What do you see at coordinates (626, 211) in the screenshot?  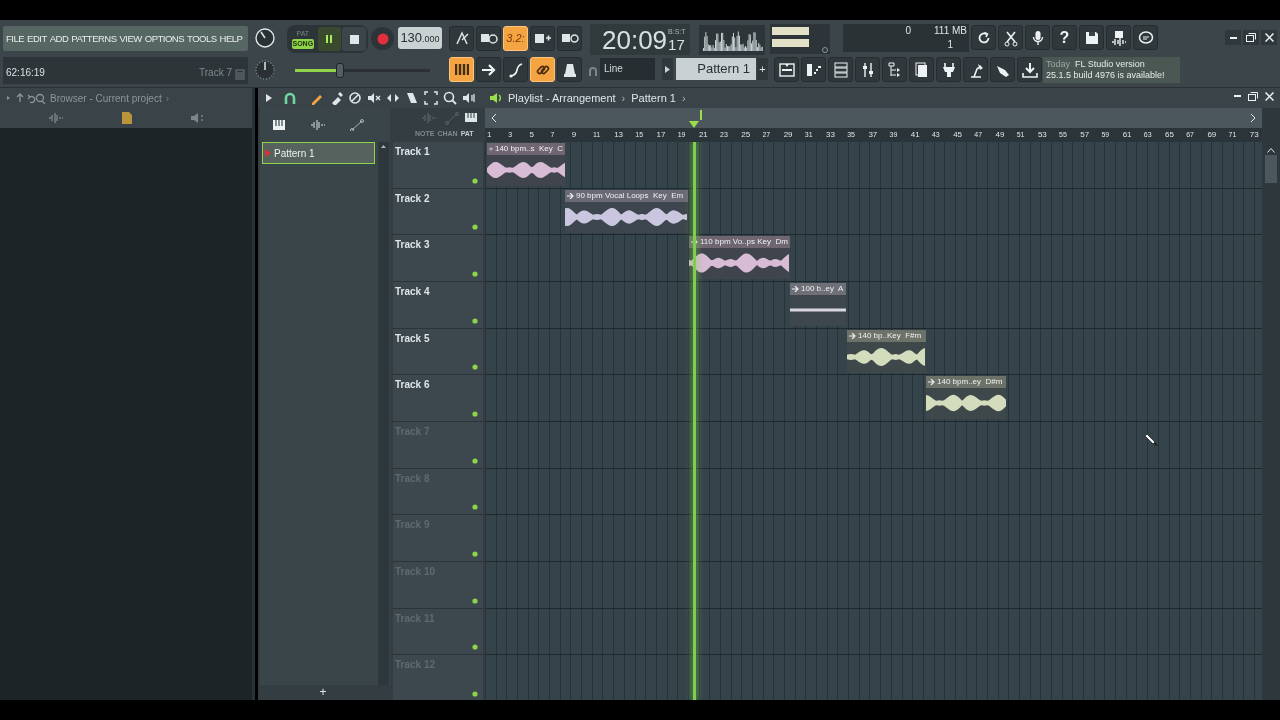 I see `audio-clip: 90 bpm Vocal Loops Key Em` at bounding box center [626, 211].